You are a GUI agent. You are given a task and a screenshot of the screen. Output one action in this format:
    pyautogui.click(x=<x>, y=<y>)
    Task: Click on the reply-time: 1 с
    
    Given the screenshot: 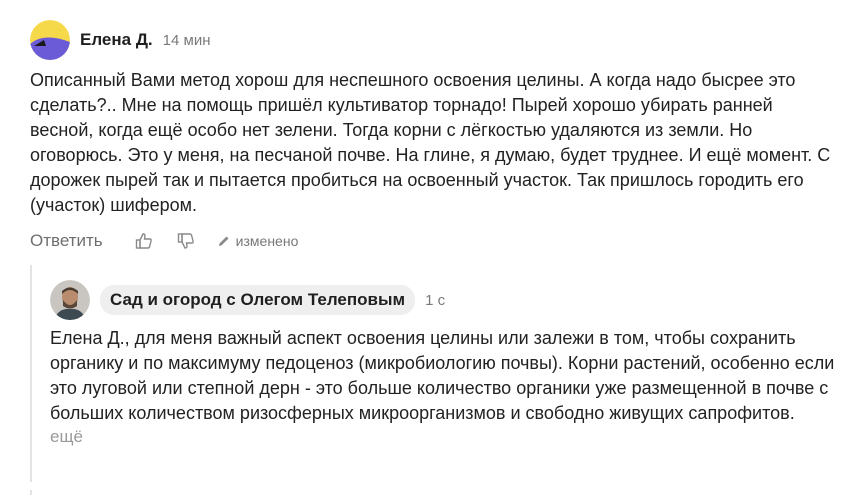 What is the action you would take?
    pyautogui.click(x=435, y=300)
    